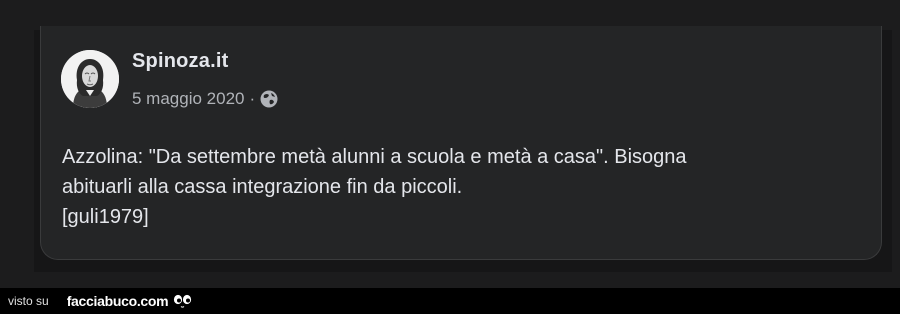  What do you see at coordinates (188, 99) in the screenshot?
I see `post-date: 5 maggio 2020` at bounding box center [188, 99].